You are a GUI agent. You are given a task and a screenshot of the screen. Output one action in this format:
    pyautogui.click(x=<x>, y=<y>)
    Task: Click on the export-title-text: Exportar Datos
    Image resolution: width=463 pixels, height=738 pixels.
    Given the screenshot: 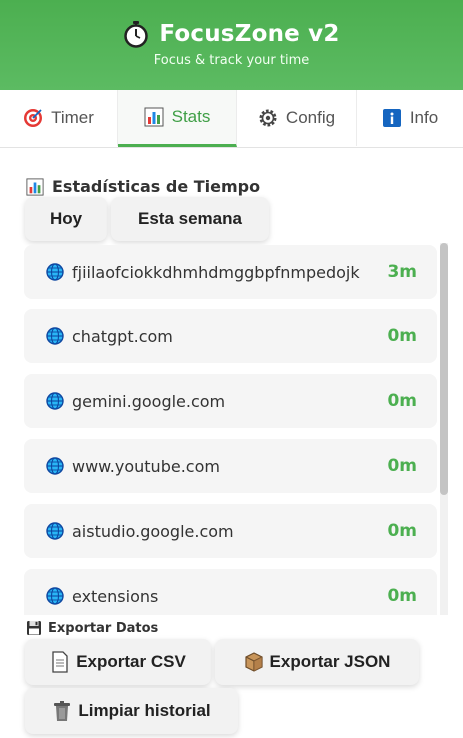 What is the action you would take?
    pyautogui.click(x=103, y=628)
    